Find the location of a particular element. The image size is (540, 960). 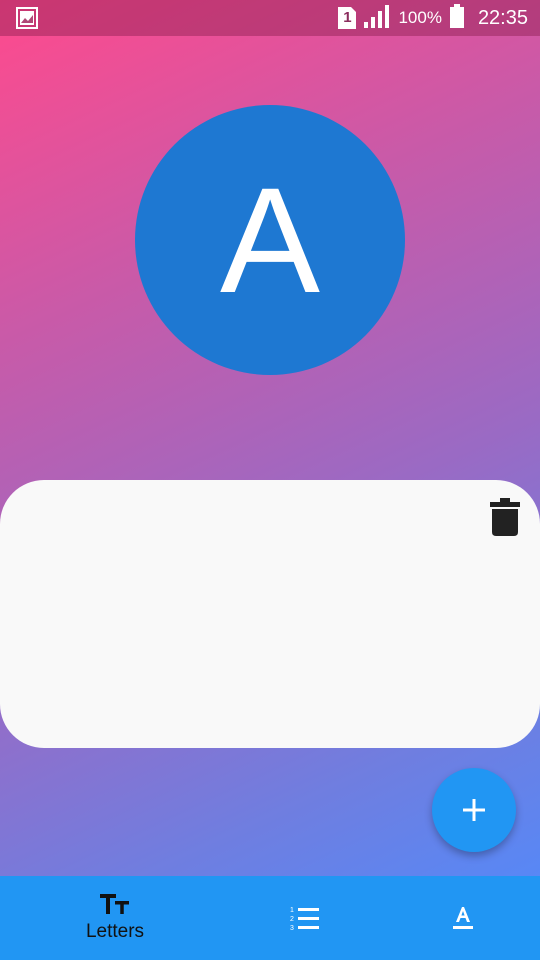

battery-percent: 100% is located at coordinates (420, 17).